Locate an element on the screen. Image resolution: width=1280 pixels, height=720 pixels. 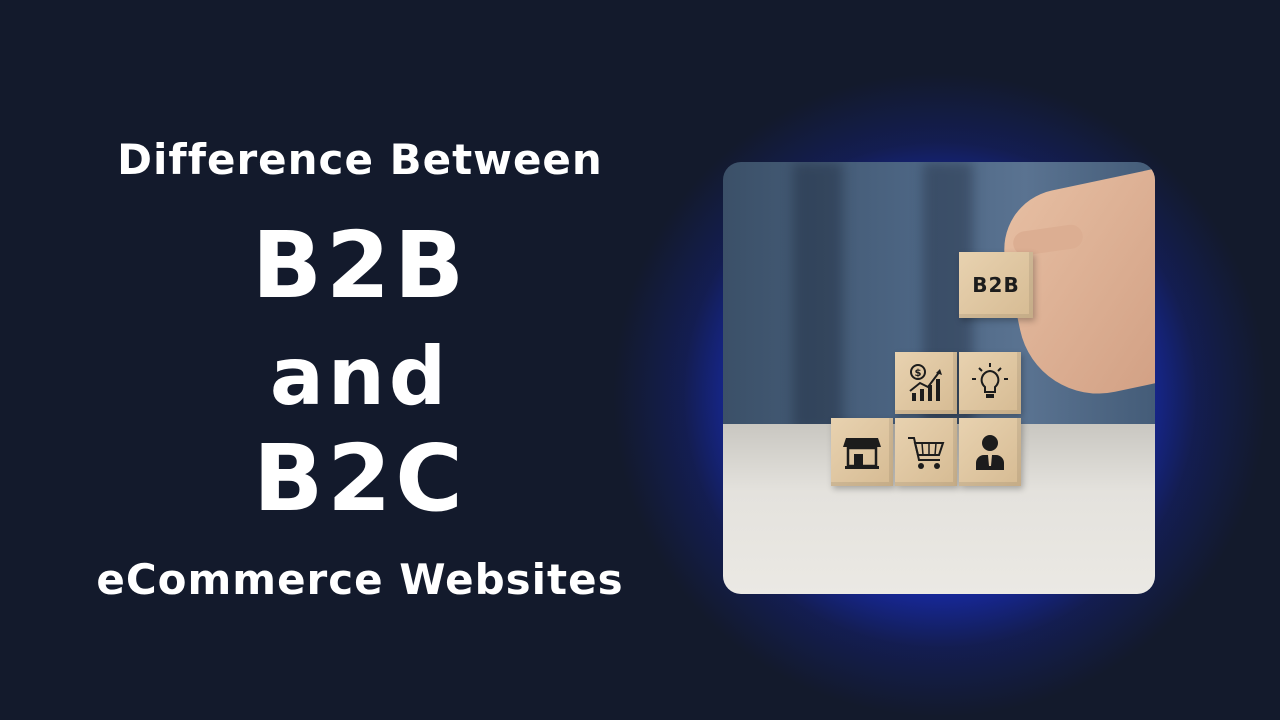
growth-cube: $ is located at coordinates (926, 383).